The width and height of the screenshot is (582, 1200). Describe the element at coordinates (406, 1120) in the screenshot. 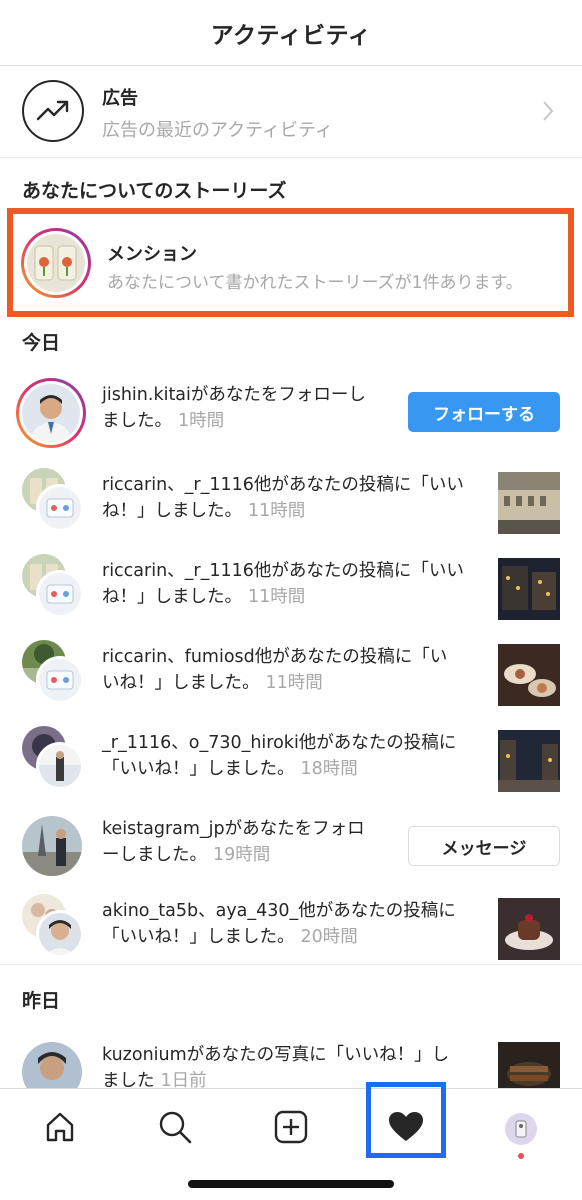

I see `active-tab-highlight` at that location.